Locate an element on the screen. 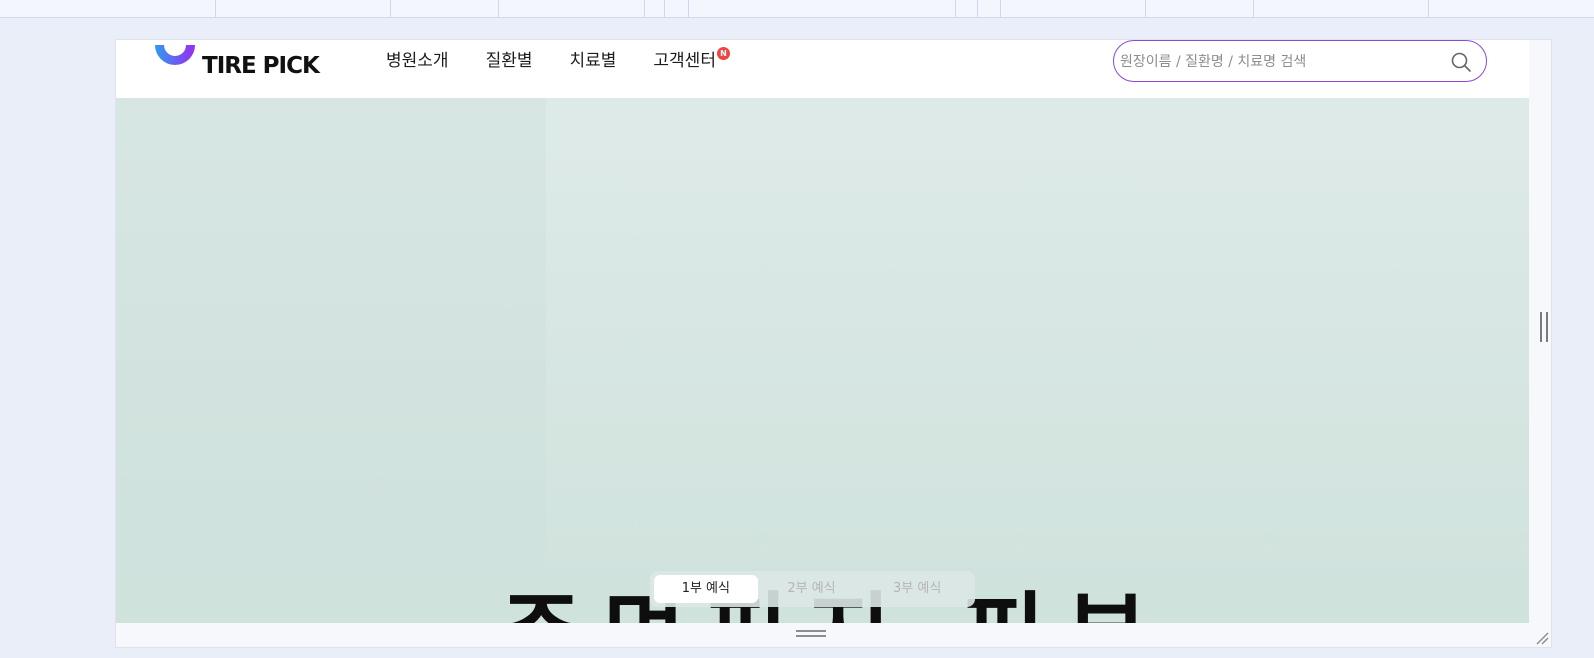 The image size is (1594, 658). nav-item-label: 치료별 is located at coordinates (593, 61).